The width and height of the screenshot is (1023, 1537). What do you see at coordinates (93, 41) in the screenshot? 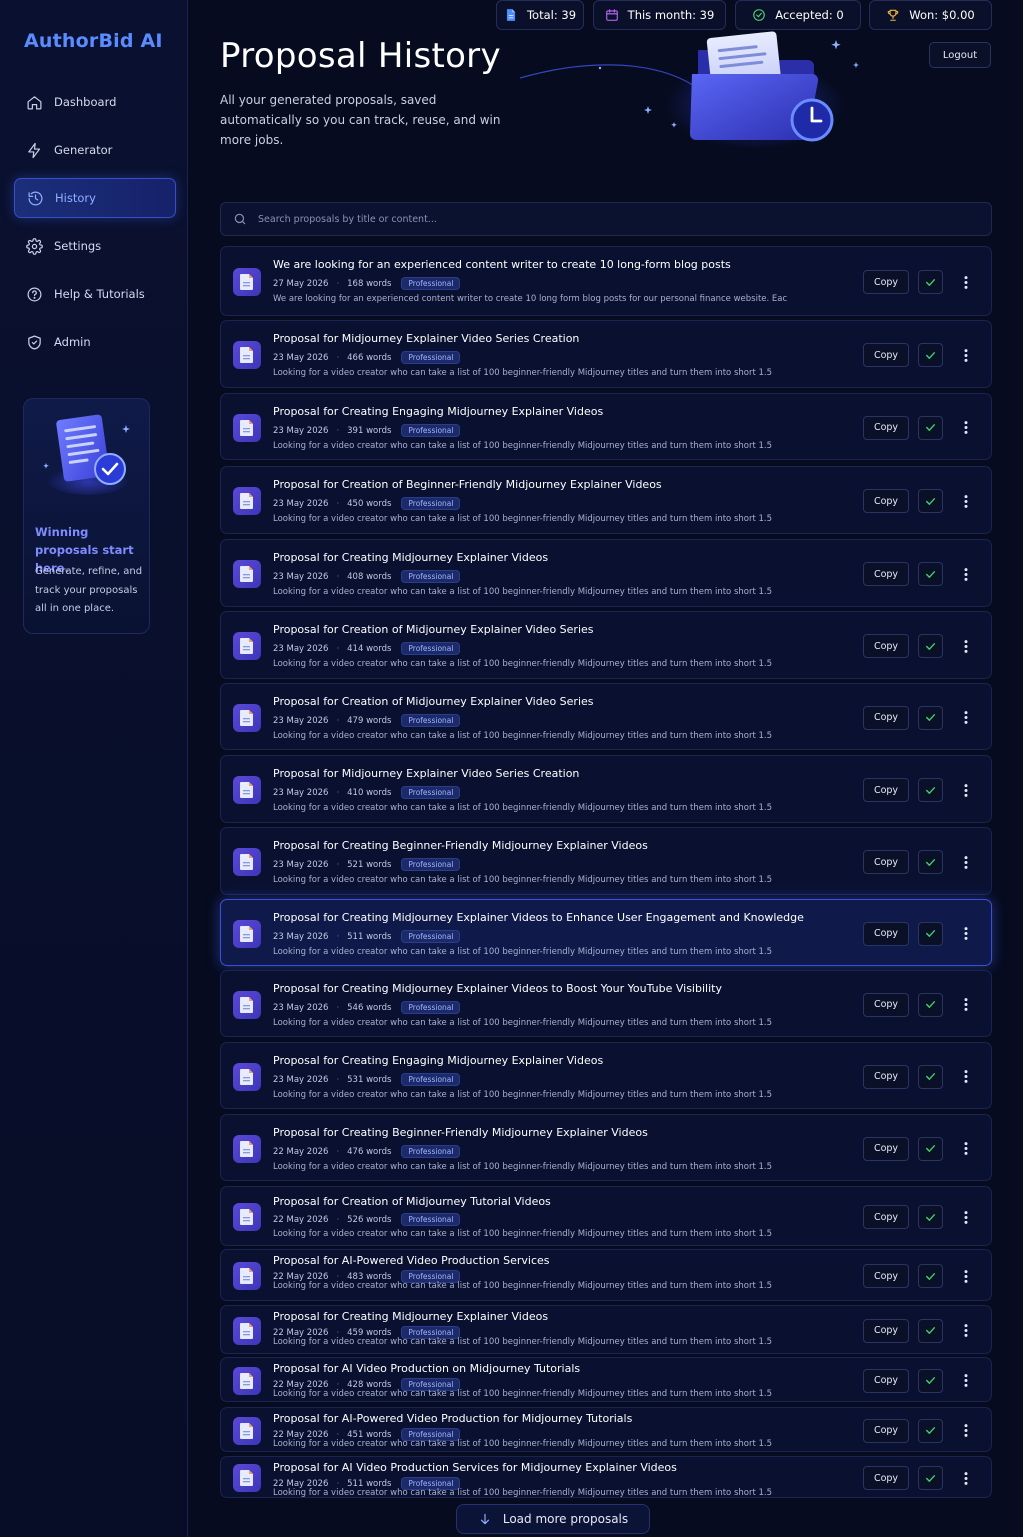
I see `brand-logo: AuthorBid AI` at bounding box center [93, 41].